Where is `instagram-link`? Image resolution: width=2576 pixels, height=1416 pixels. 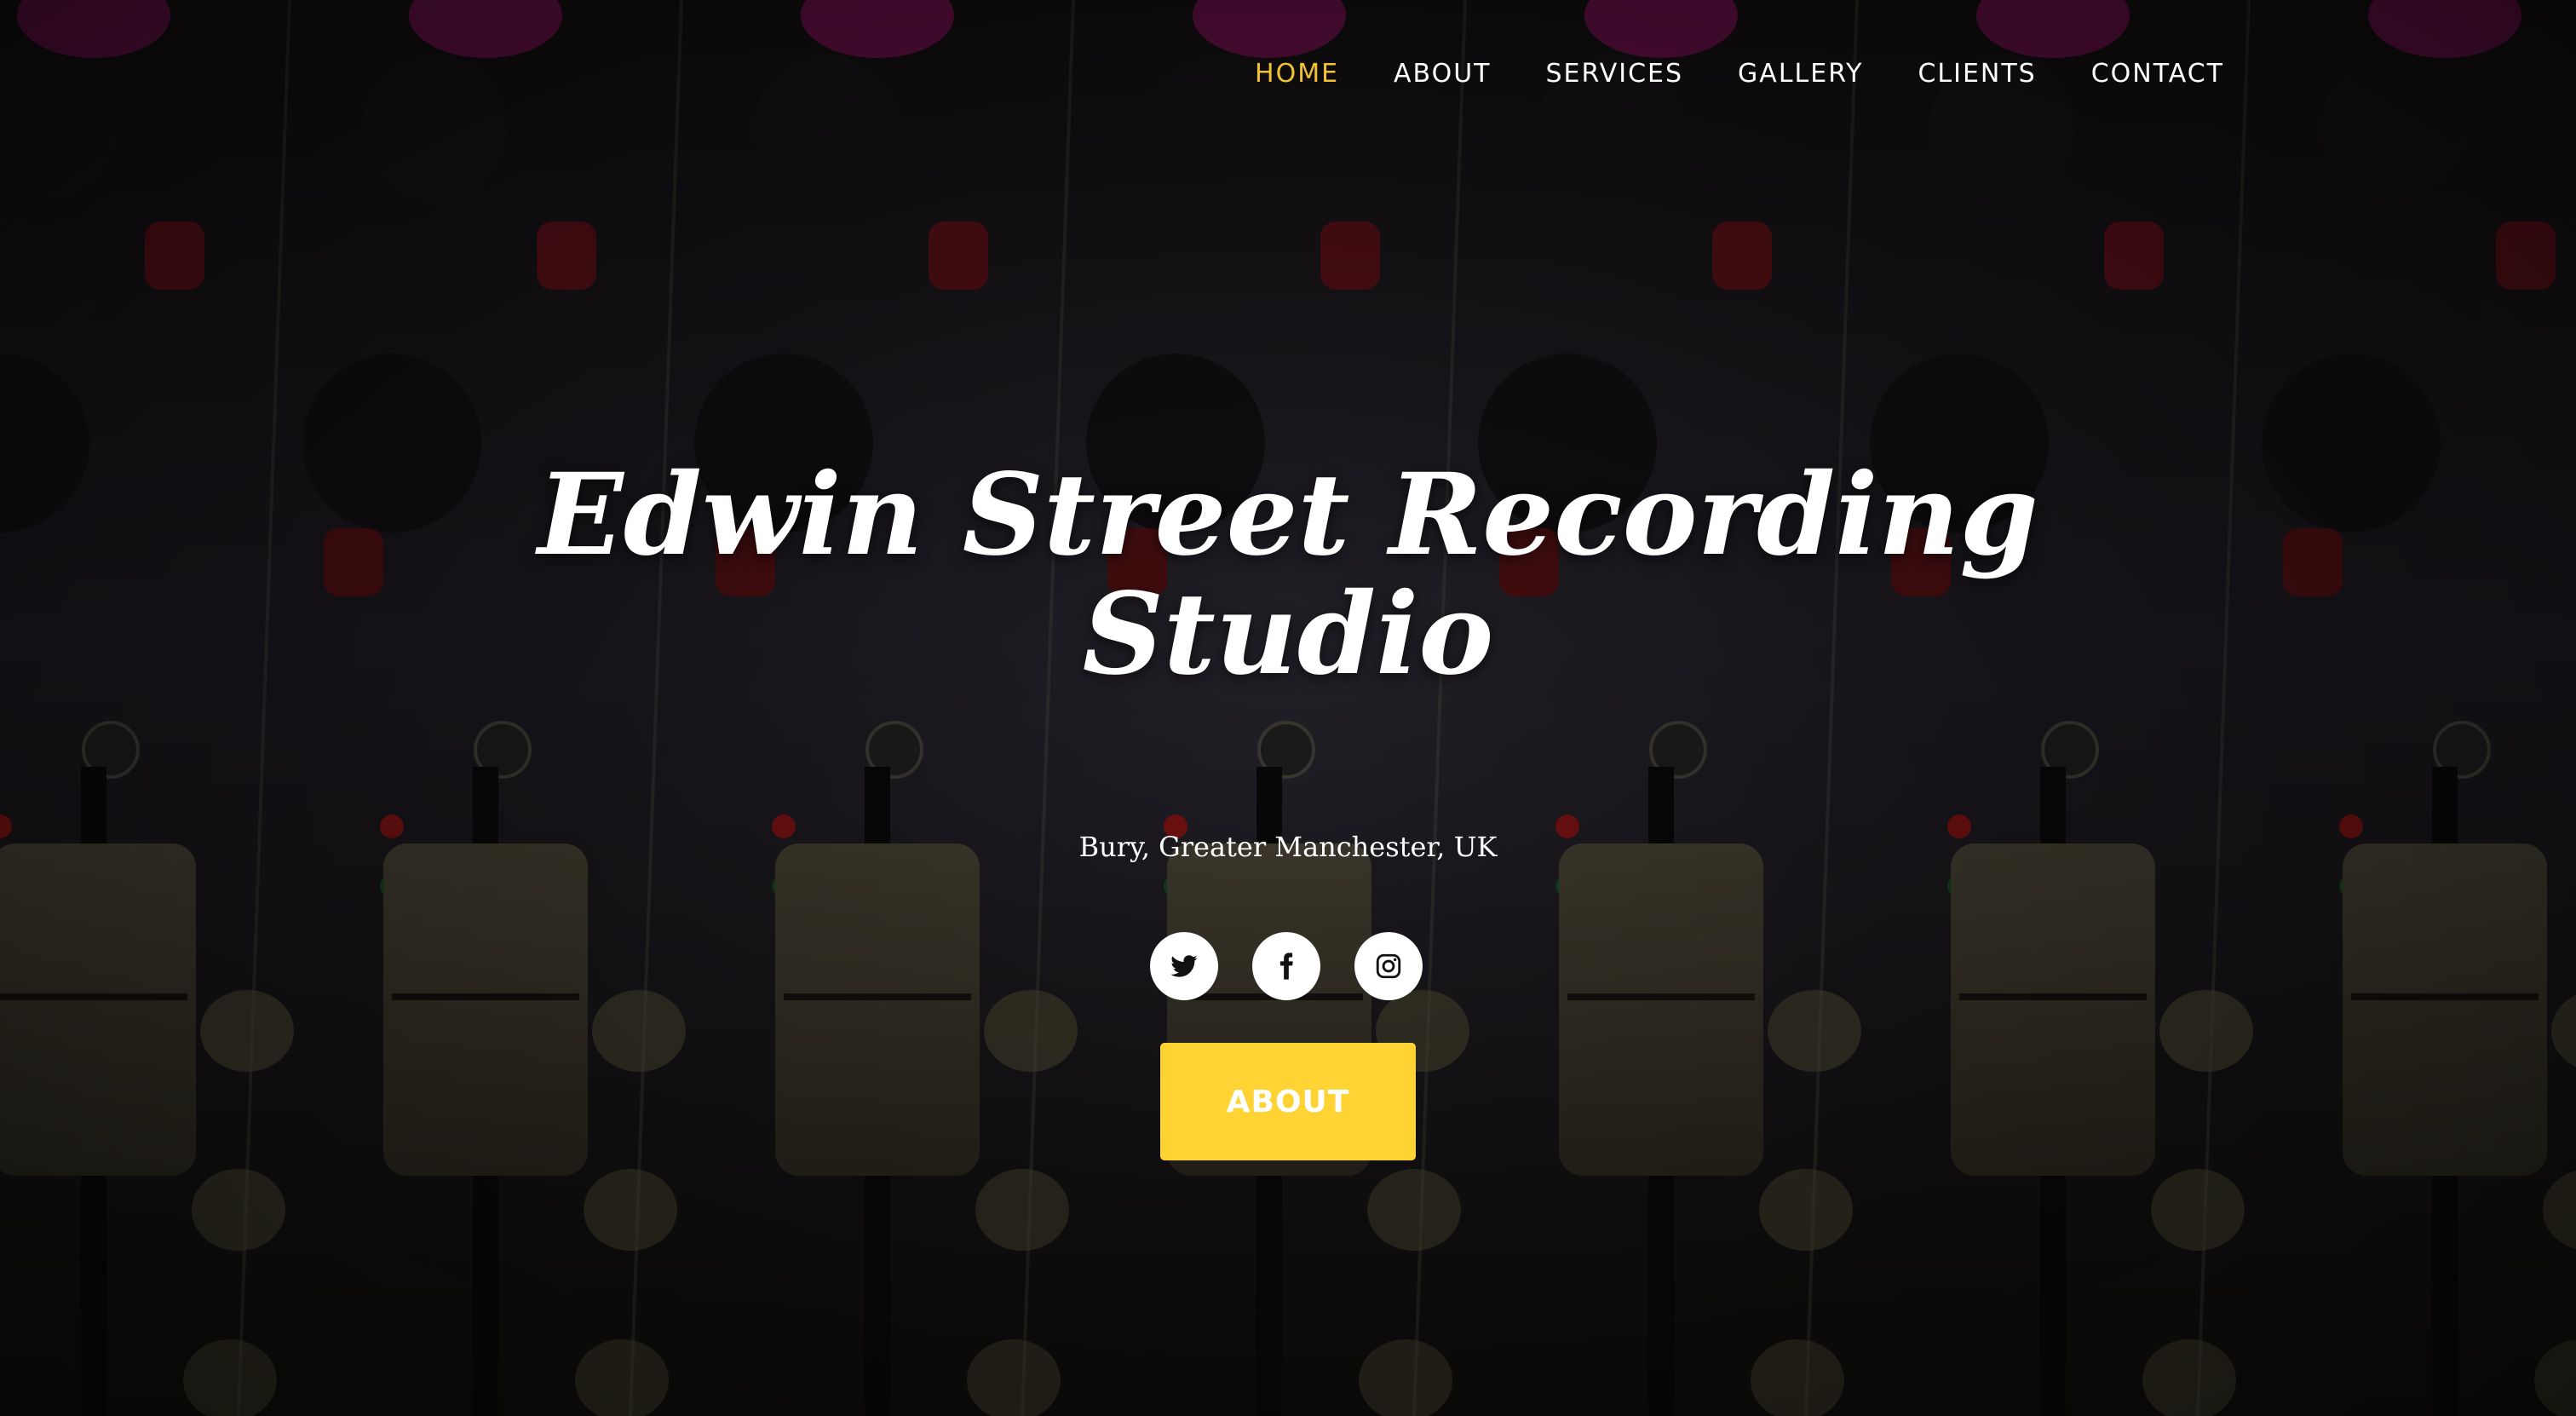 instagram-link is located at coordinates (1389, 966).